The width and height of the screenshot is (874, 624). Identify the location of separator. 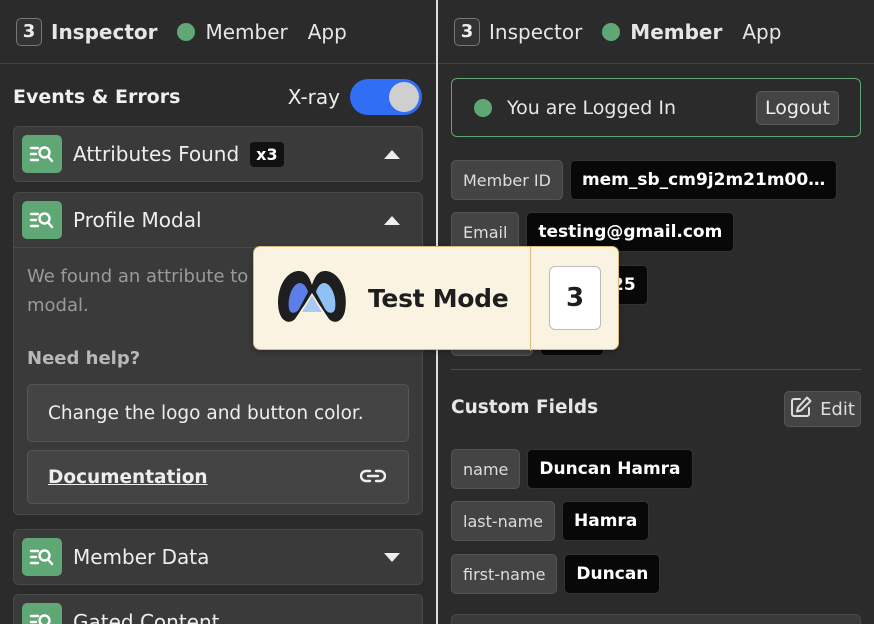
(530, 299).